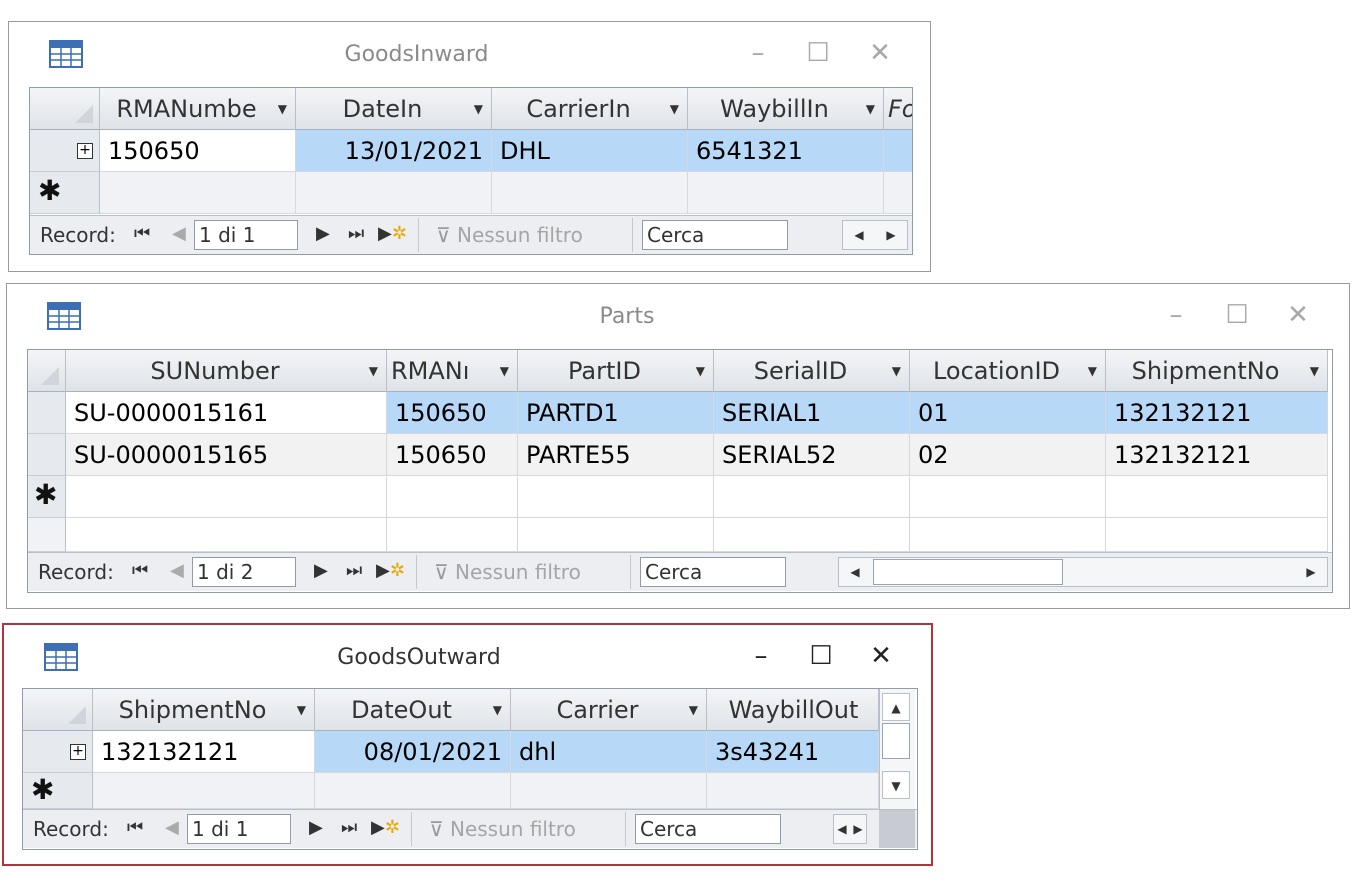 This screenshot has height=883, width=1371. What do you see at coordinates (321, 570) in the screenshot?
I see `next-record-button: ▶` at bounding box center [321, 570].